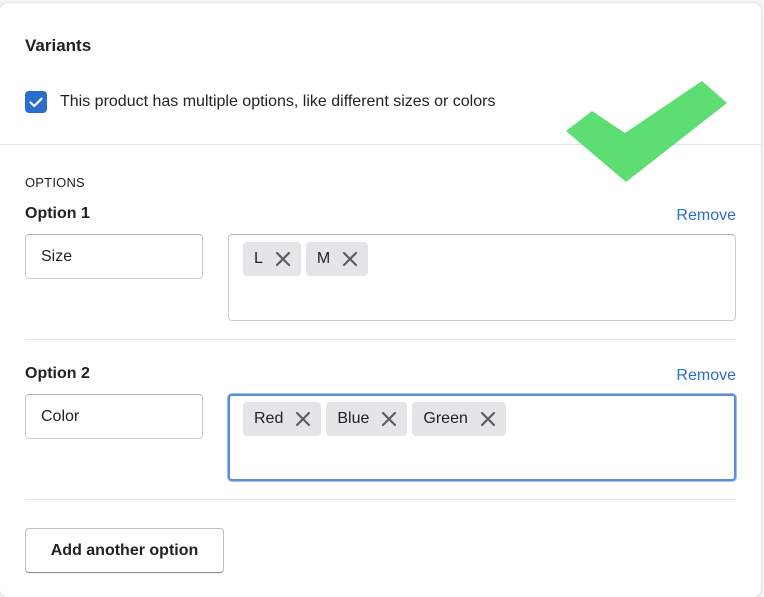 This screenshot has height=597, width=764. What do you see at coordinates (55, 182) in the screenshot?
I see `options-heading: OPTIONS` at bounding box center [55, 182].